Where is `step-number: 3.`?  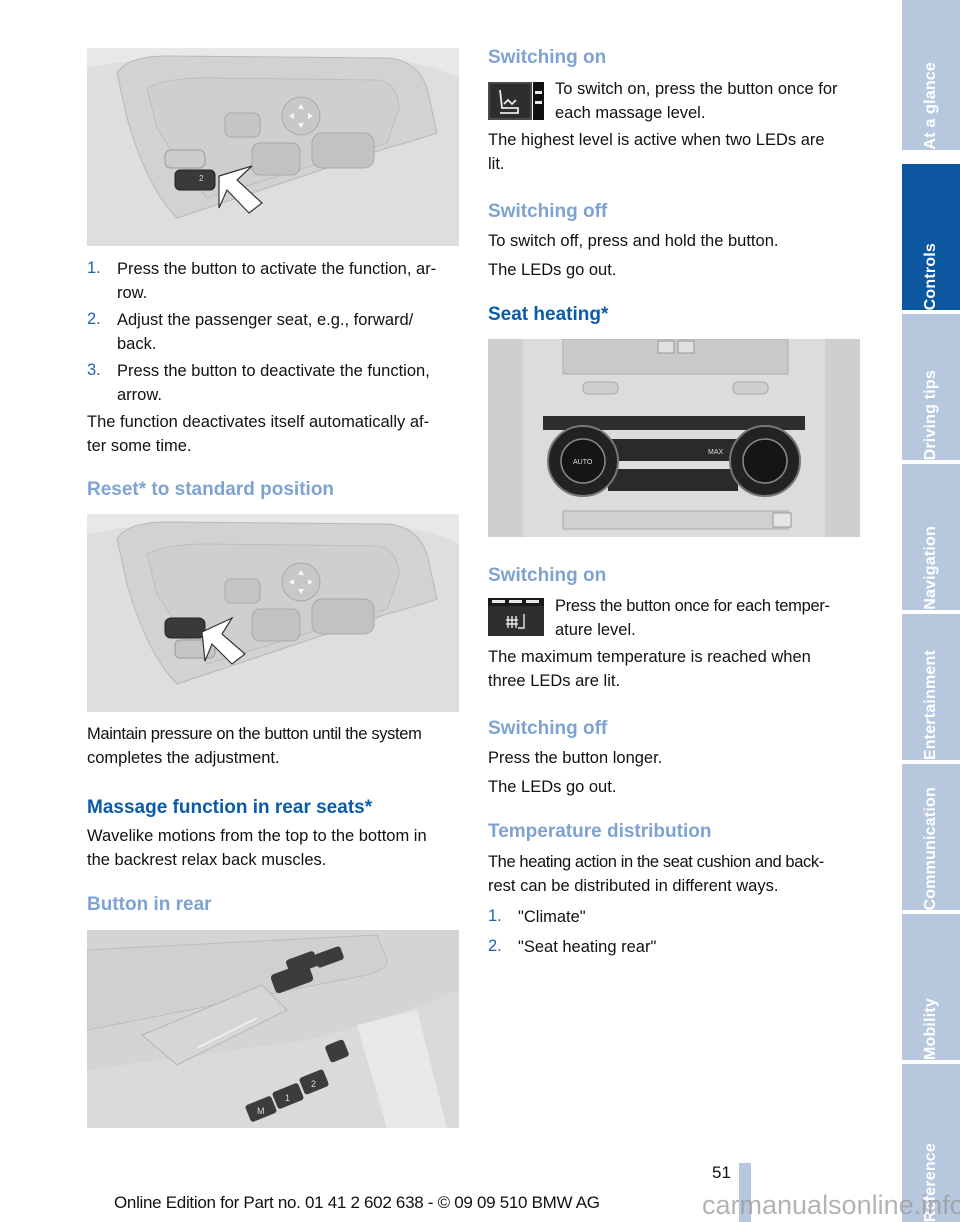 step-number: 3. is located at coordinates (94, 370).